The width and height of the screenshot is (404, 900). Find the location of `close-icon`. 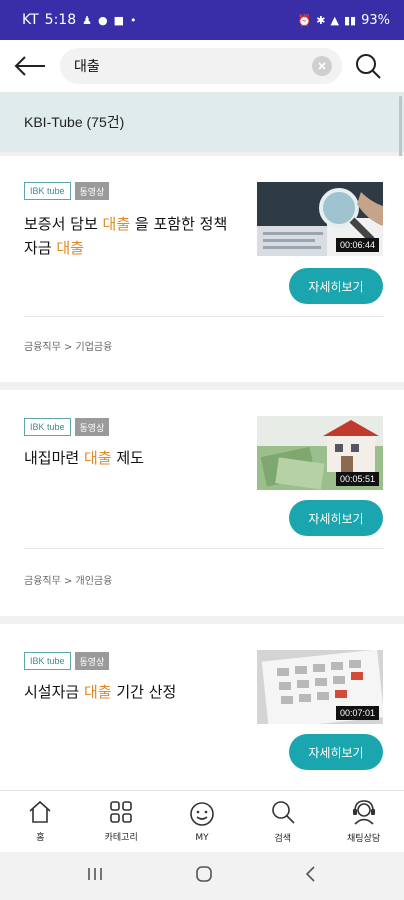

close-icon is located at coordinates (322, 66).